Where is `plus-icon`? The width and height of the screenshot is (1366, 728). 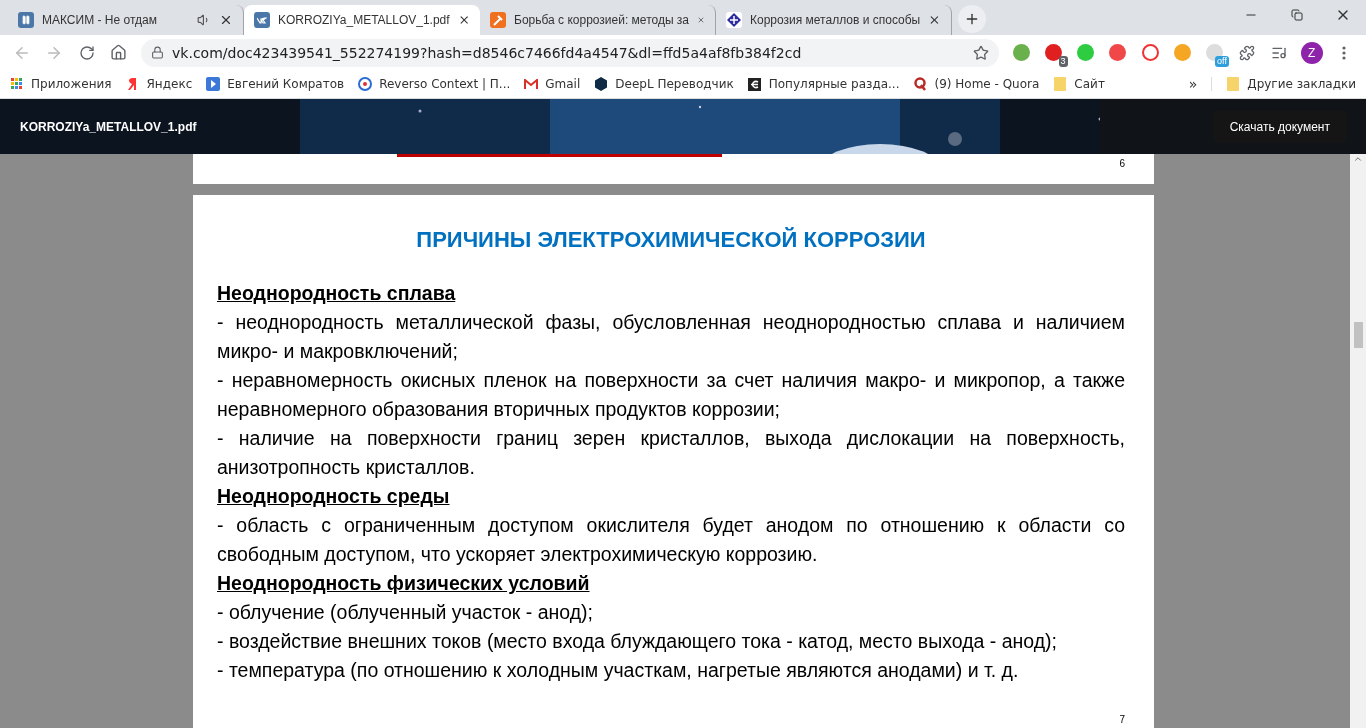 plus-icon is located at coordinates (972, 19).